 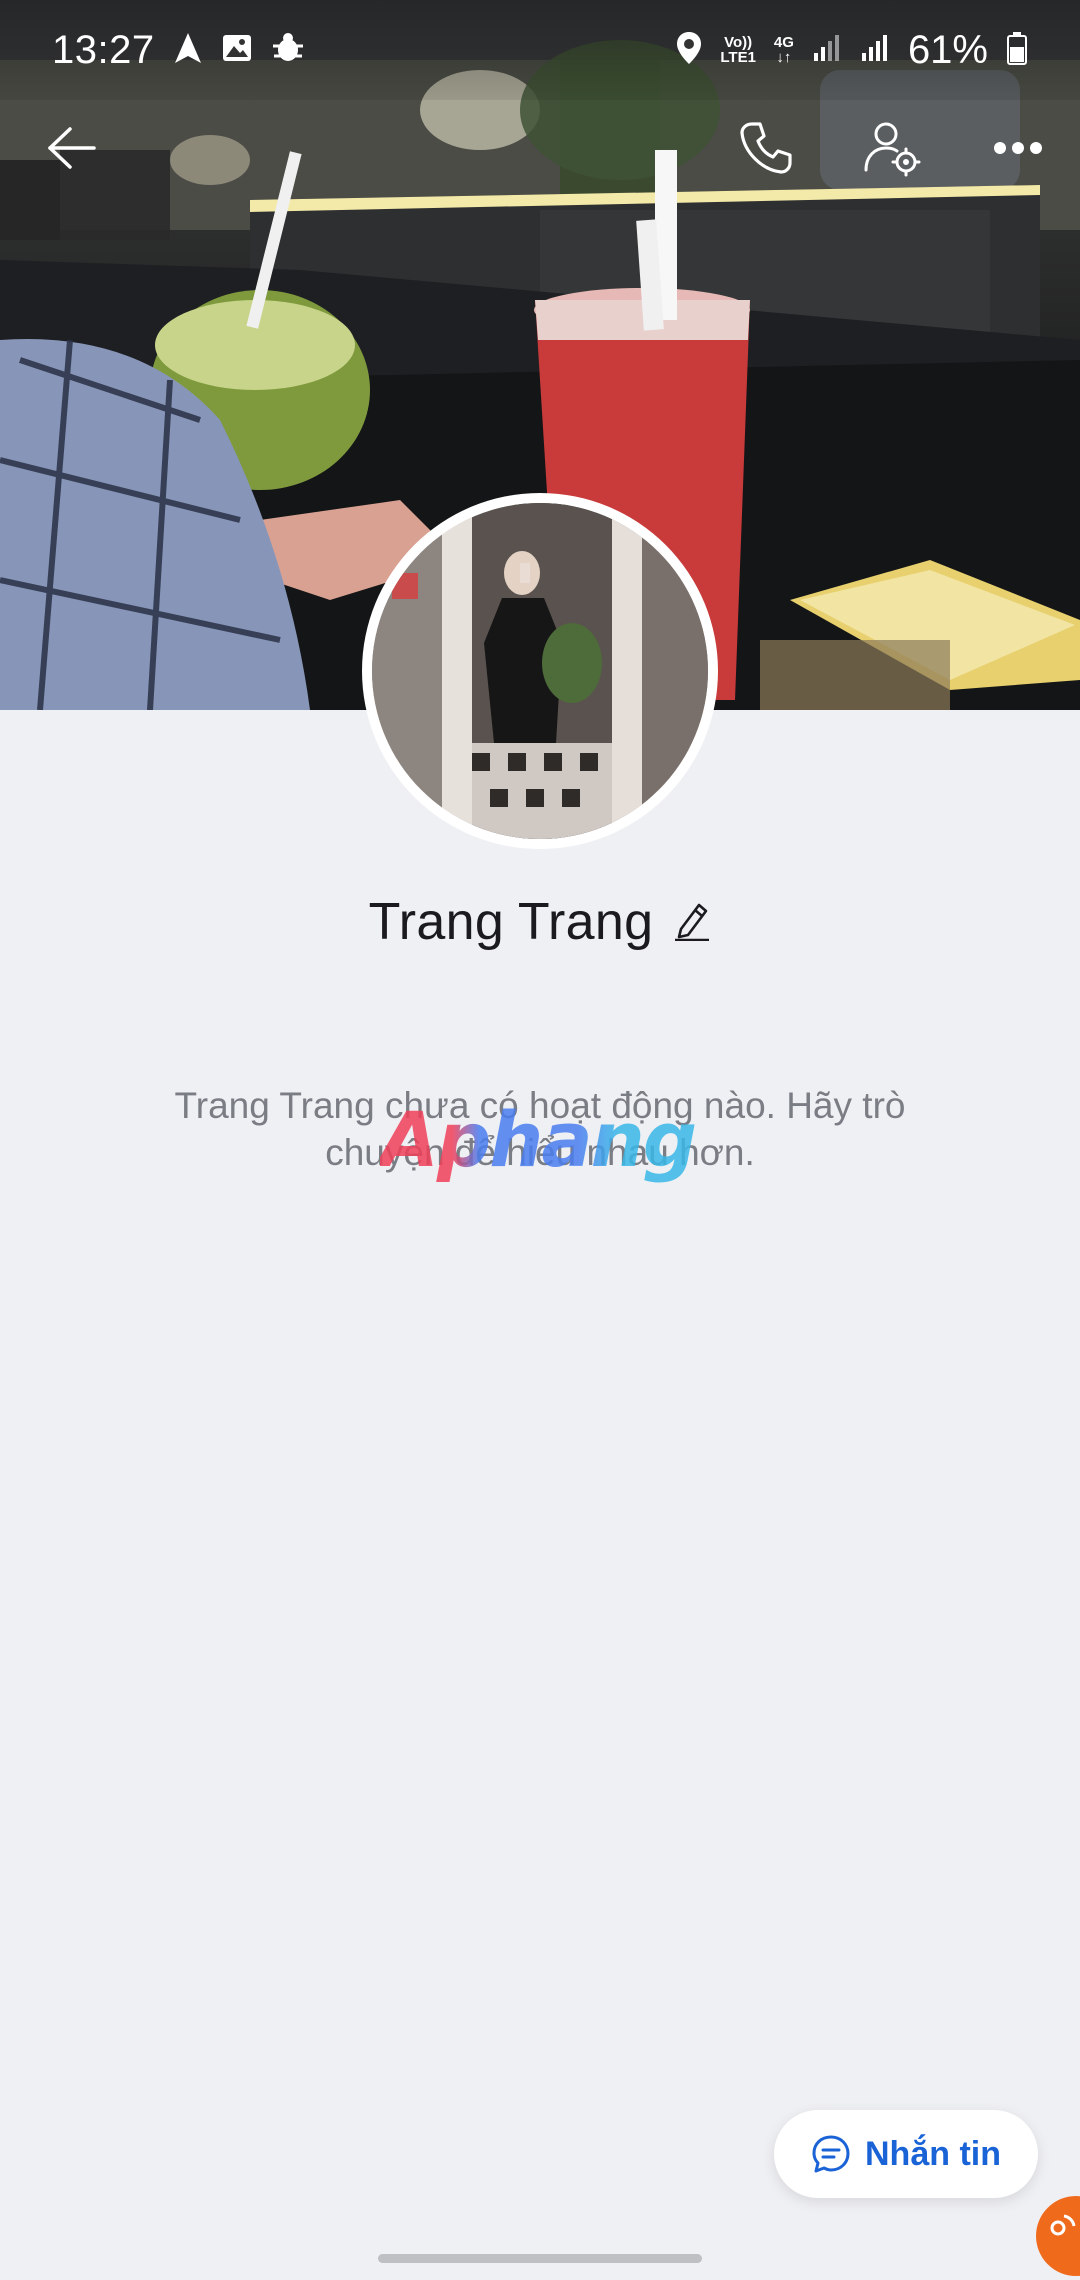 What do you see at coordinates (783, 50) in the screenshot?
I see `4g-data-icon: 4G ↓↑` at bounding box center [783, 50].